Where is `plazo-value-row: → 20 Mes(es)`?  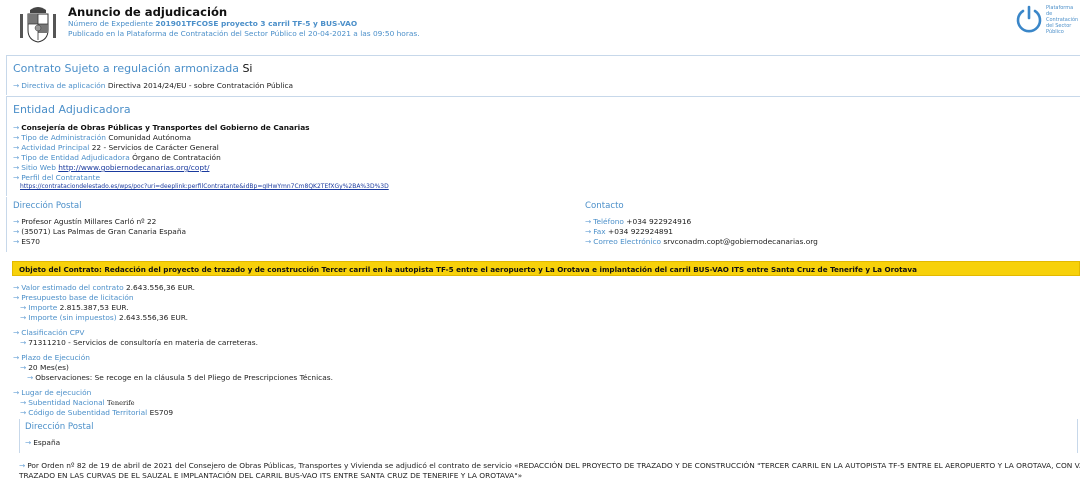 plazo-value-row: → 20 Mes(es) is located at coordinates (44, 367).